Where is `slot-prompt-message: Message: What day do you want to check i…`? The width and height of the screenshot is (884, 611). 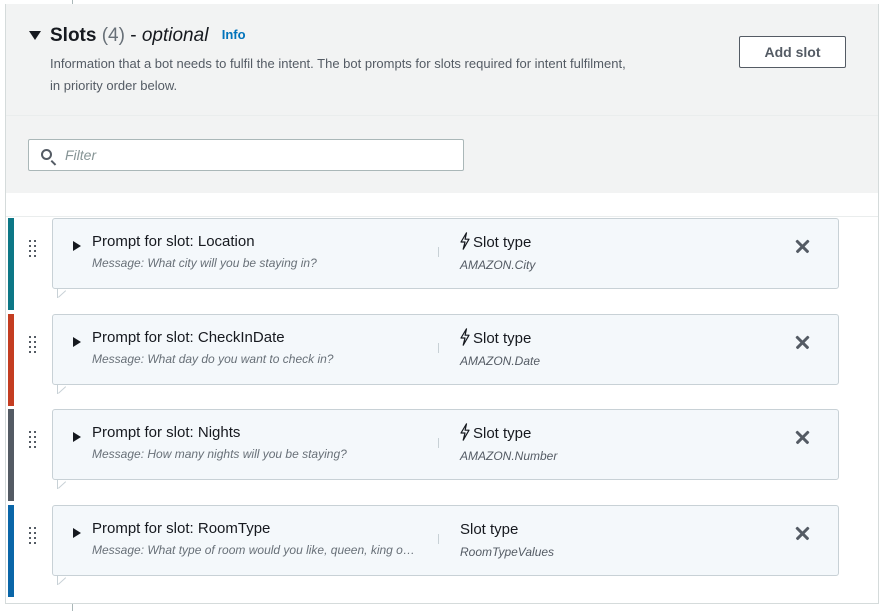
slot-prompt-message: Message: What day do you want to check i… is located at coordinates (213, 359).